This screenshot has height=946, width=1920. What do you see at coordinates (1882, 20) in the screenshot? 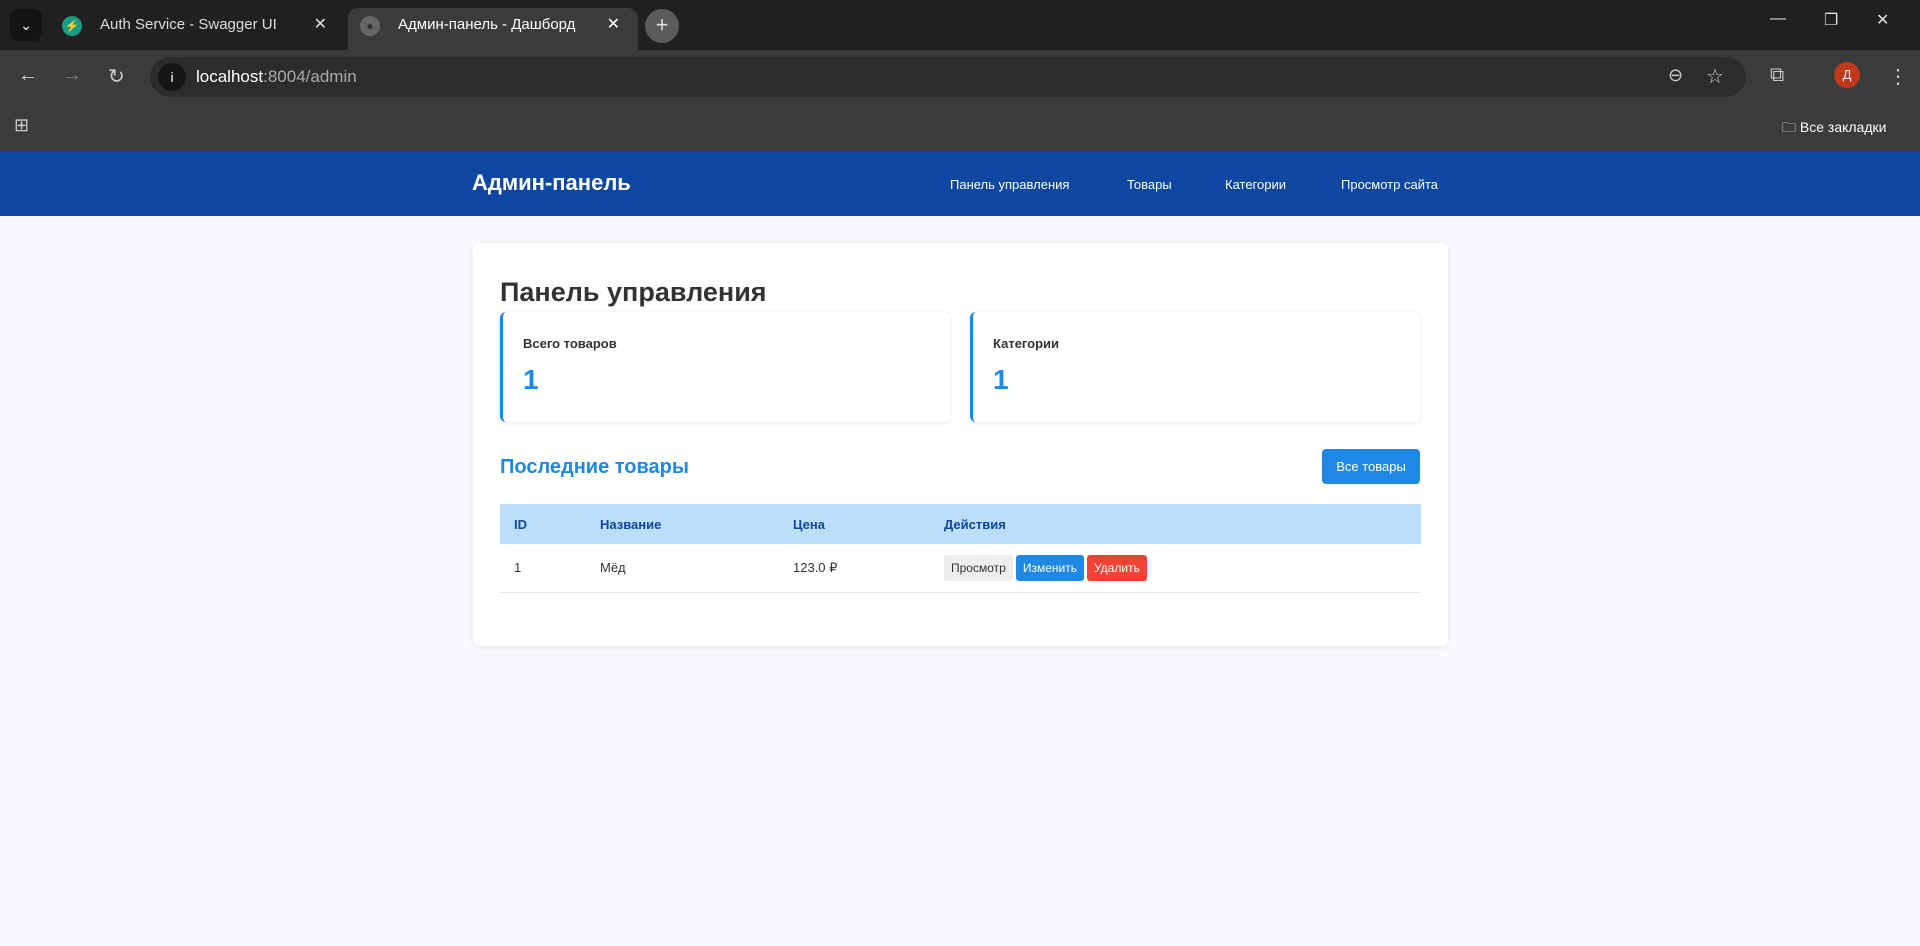
I see `close-window-icon: ✕` at bounding box center [1882, 20].